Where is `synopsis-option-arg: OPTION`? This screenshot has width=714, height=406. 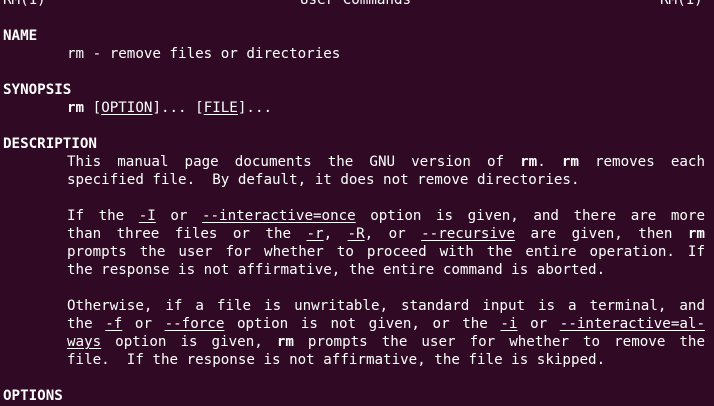 synopsis-option-arg: OPTION is located at coordinates (127, 108).